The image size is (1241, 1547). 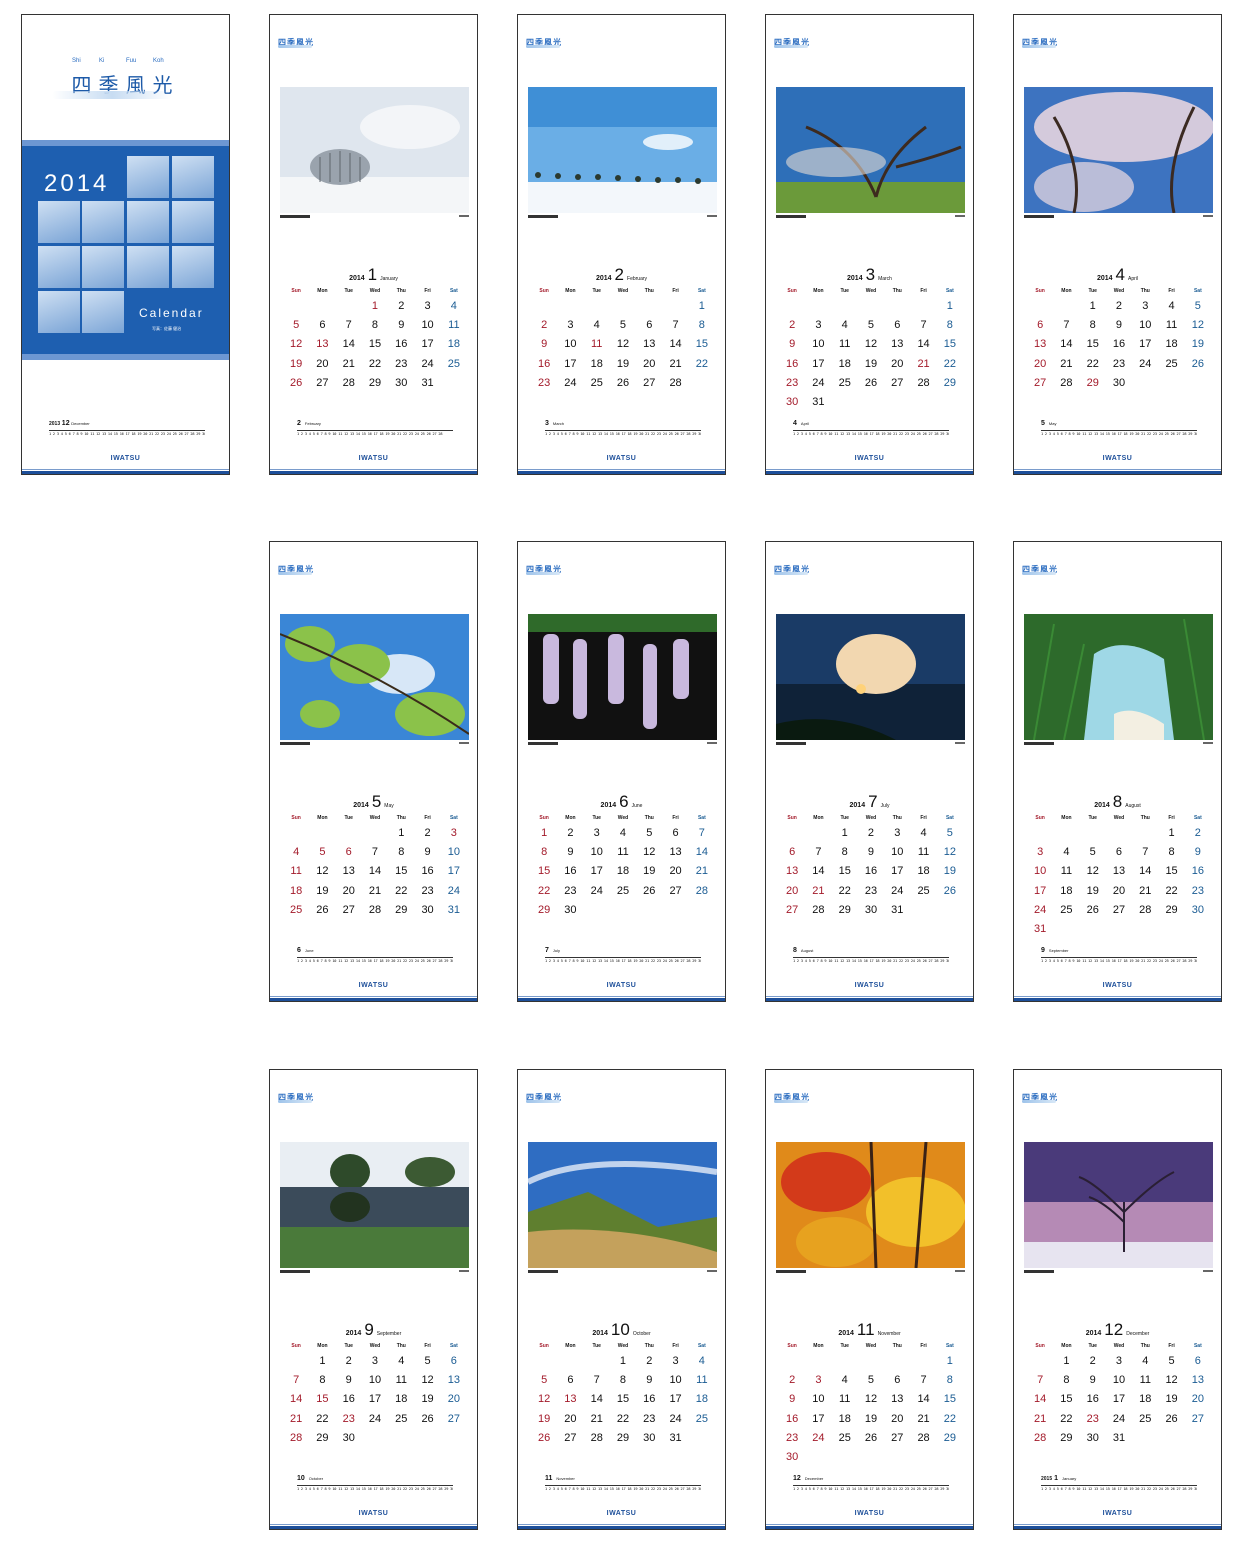 What do you see at coordinates (623, 1480) in the screenshot?
I see `next-month-label: 11 November` at bounding box center [623, 1480].